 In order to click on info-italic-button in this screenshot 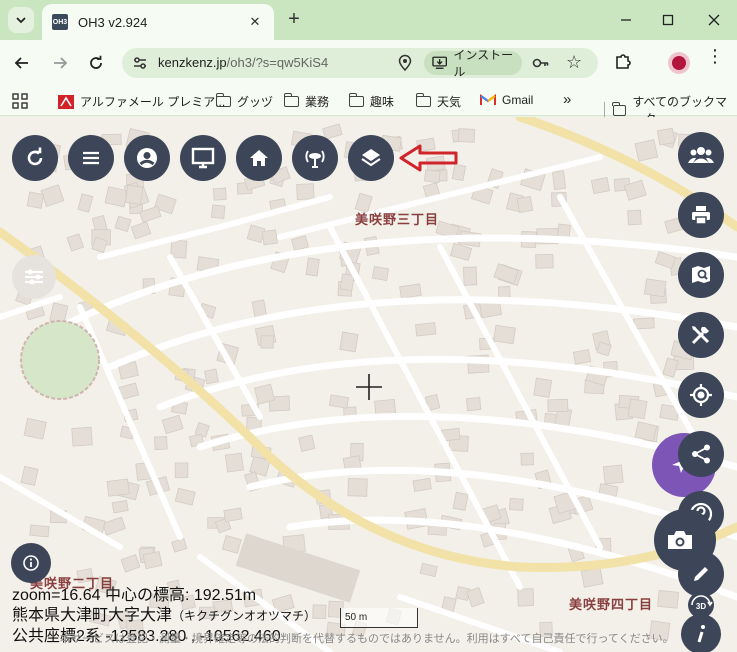, I will do `click(701, 633)`.